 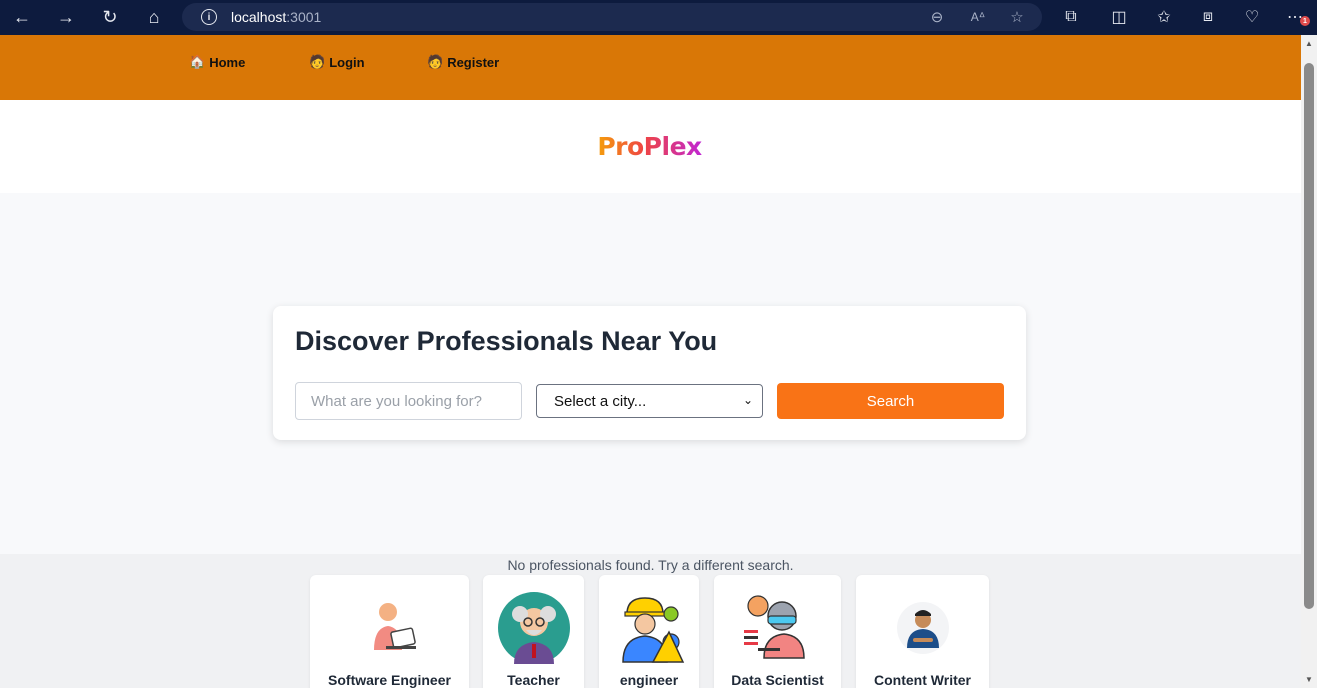 I want to click on extensions-icon: ⧉, so click(x=1071, y=17).